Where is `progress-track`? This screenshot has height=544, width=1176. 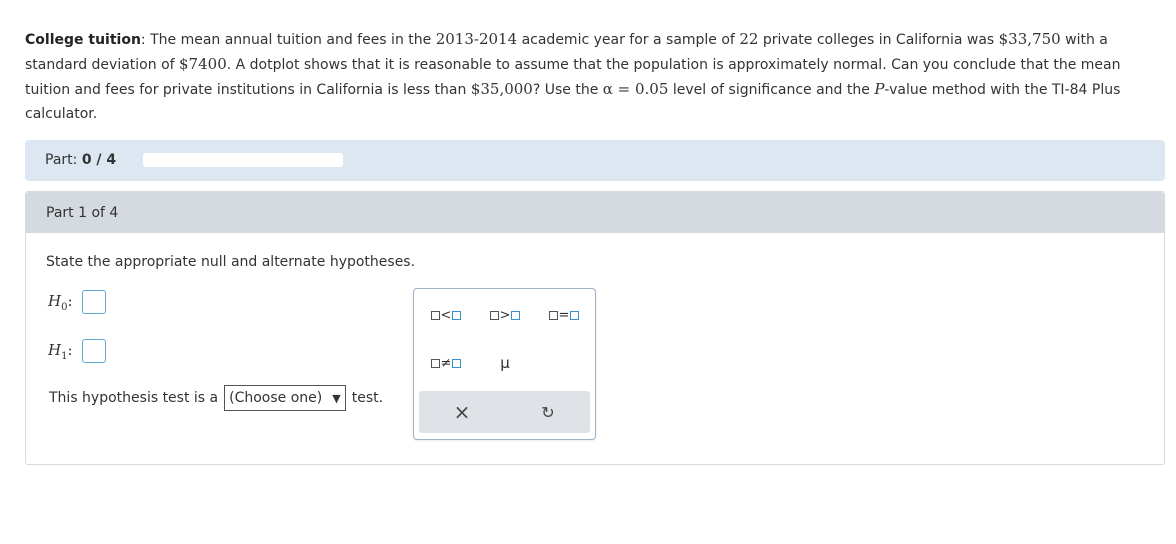
progress-track is located at coordinates (243, 160).